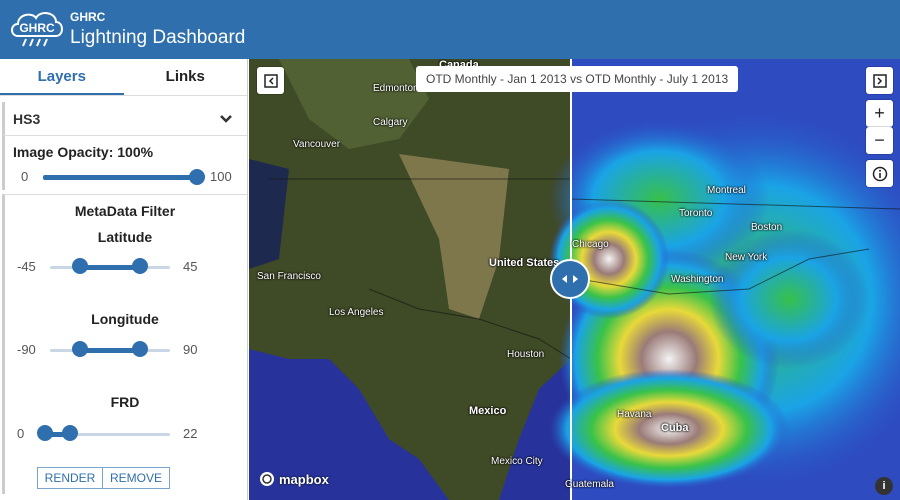 This screenshot has height=500, width=900. I want to click on map-label-new-york: New York, so click(746, 257).